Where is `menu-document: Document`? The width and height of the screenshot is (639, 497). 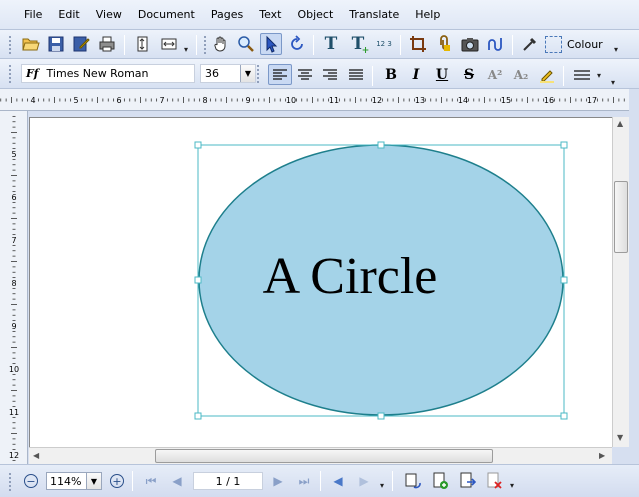
menu-document: Document is located at coordinates (166, 14).